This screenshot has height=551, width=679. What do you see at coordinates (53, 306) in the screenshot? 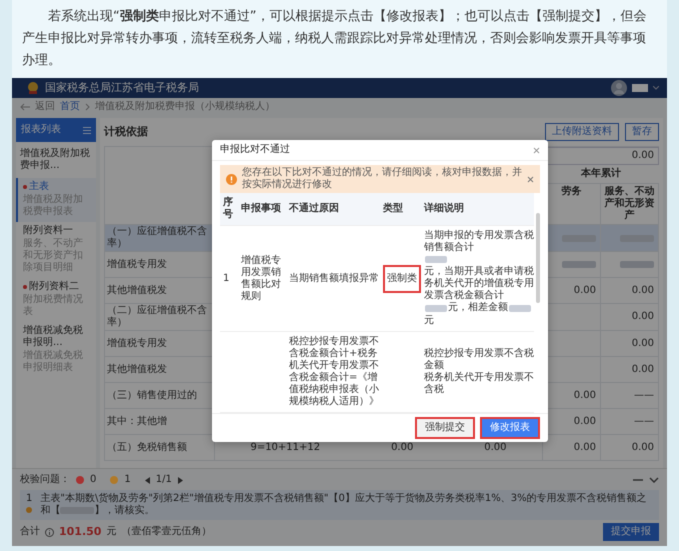
I see `sidebar-item-subtitle: 附加税费情况表` at bounding box center [53, 306].